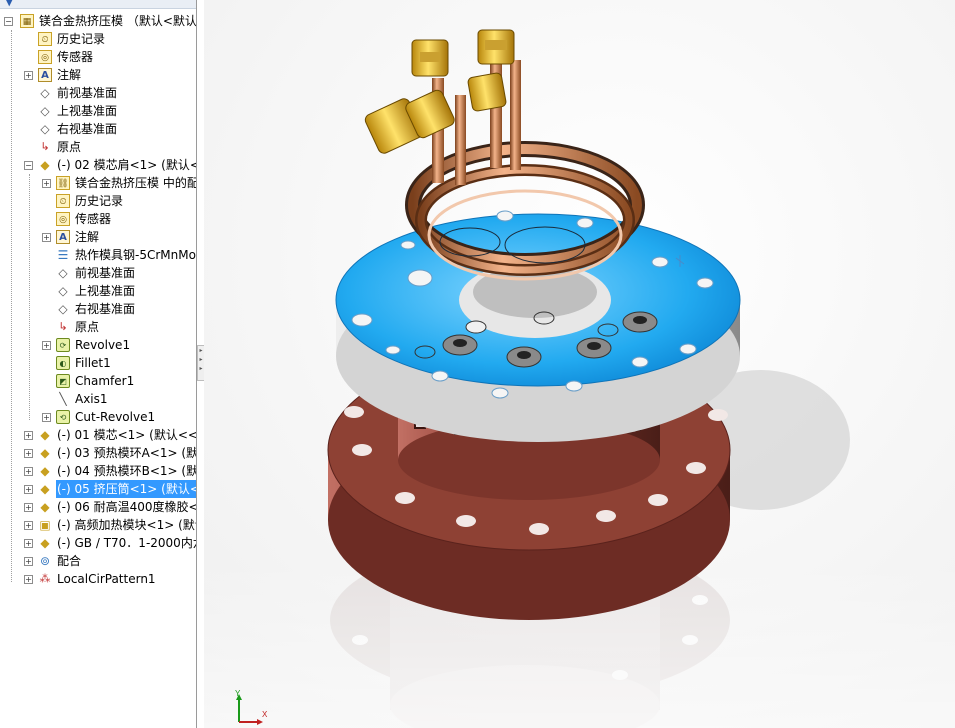 The image size is (955, 728). I want to click on x-arrowhead, so click(260, 722).